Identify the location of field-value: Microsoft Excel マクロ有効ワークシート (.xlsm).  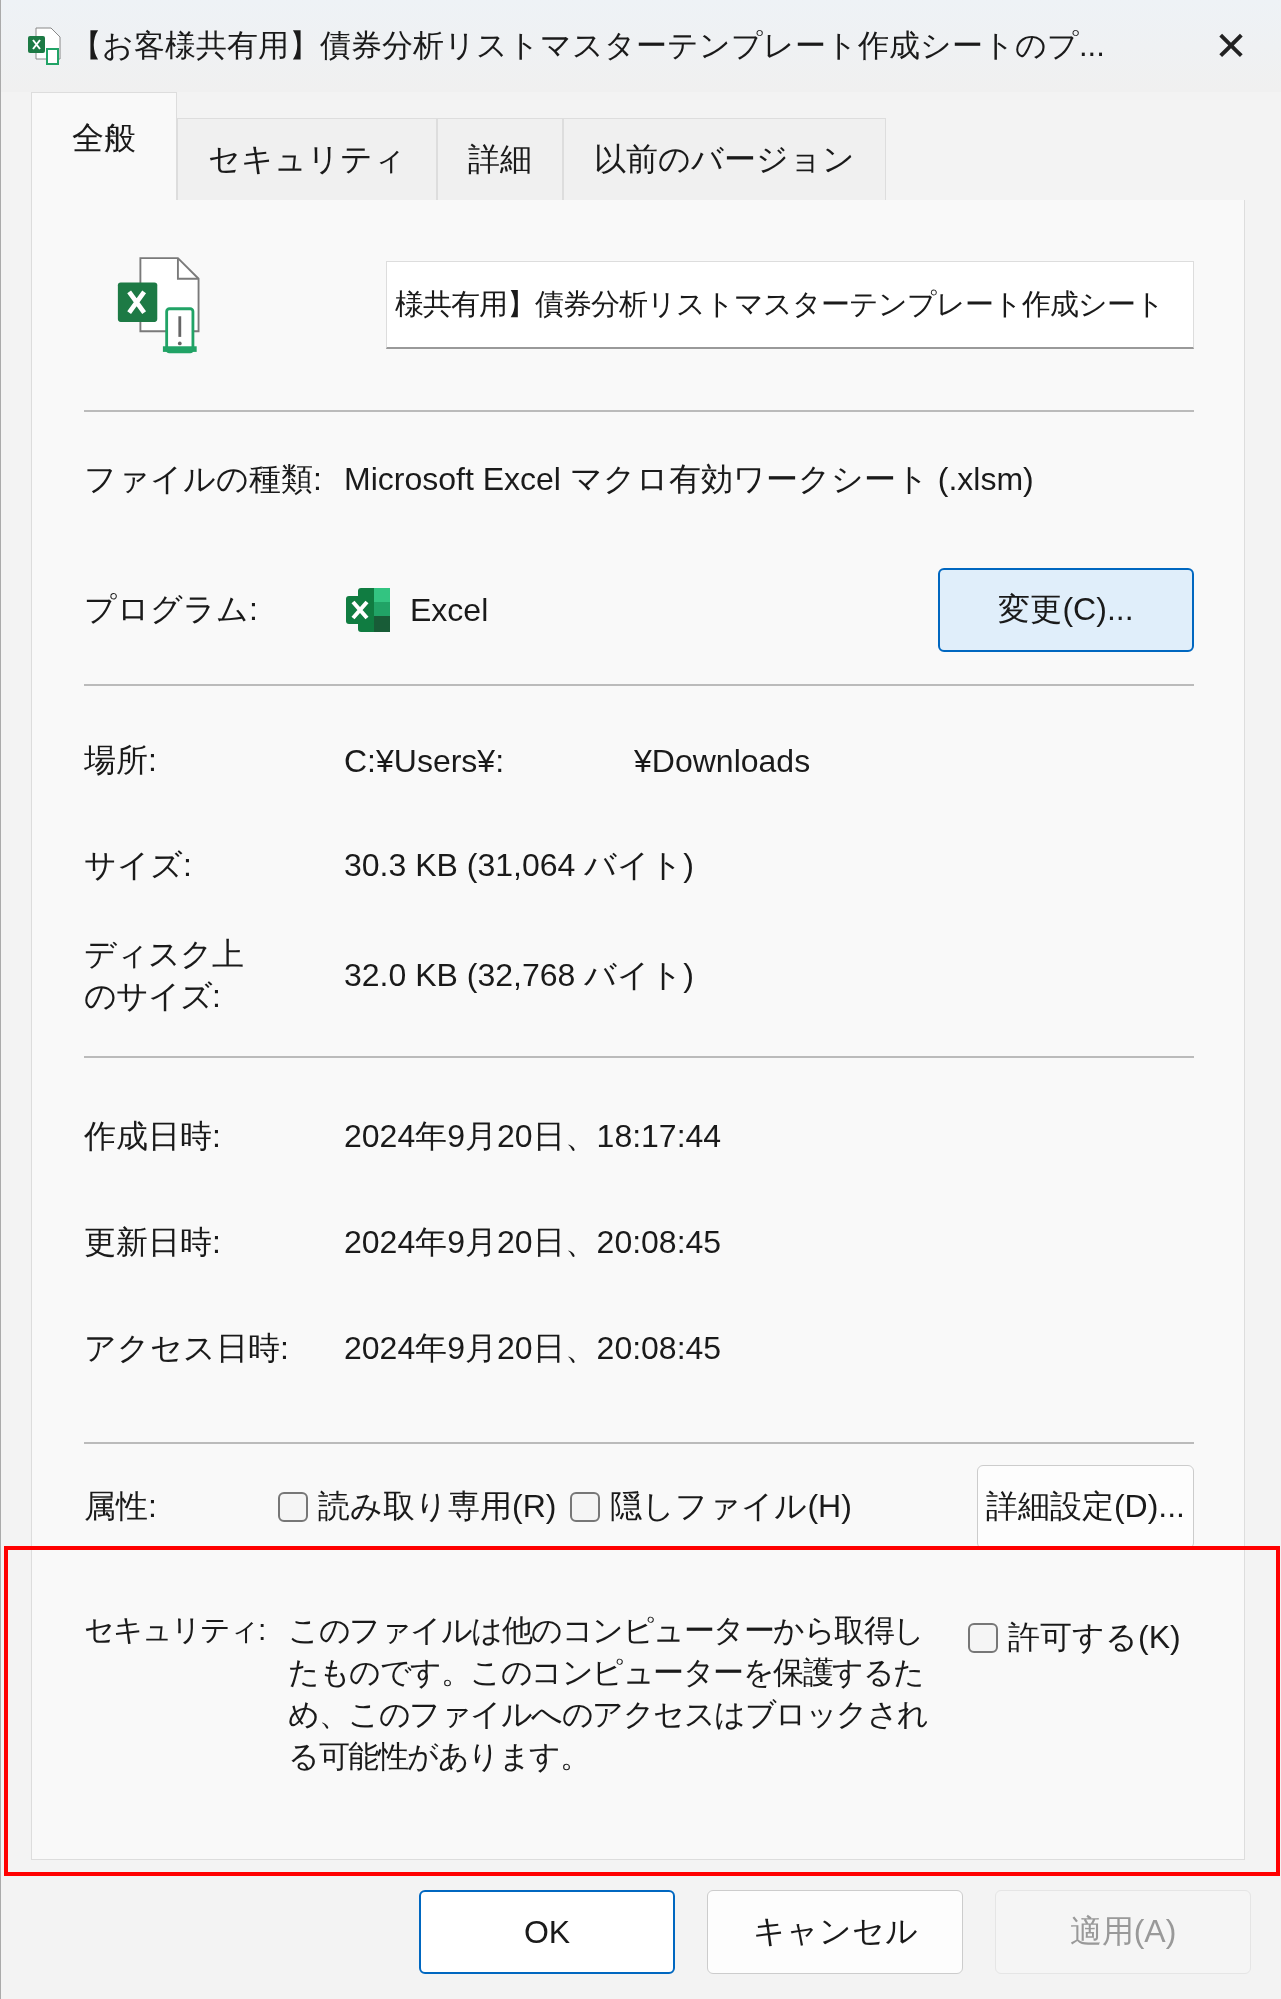
(689, 479).